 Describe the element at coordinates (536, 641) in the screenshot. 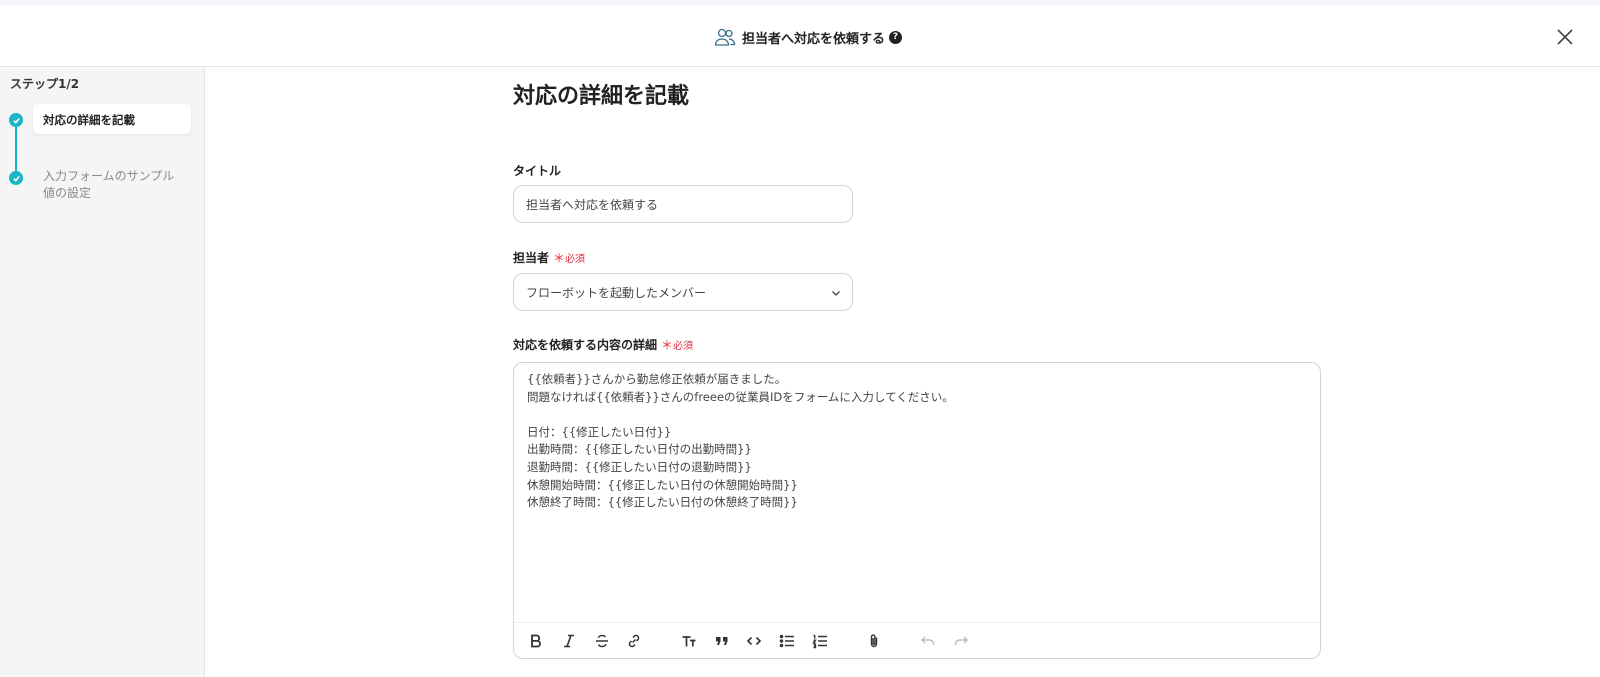

I see `bold-icon` at that location.